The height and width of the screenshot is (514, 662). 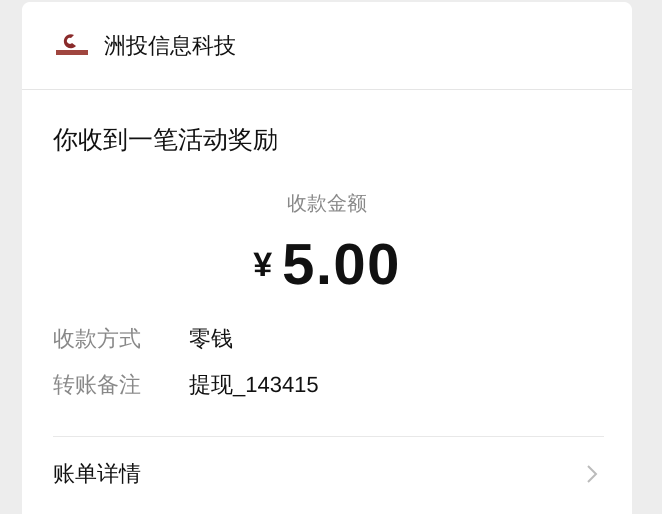 What do you see at coordinates (262, 265) in the screenshot?
I see `currency-symbol: ¥` at bounding box center [262, 265].